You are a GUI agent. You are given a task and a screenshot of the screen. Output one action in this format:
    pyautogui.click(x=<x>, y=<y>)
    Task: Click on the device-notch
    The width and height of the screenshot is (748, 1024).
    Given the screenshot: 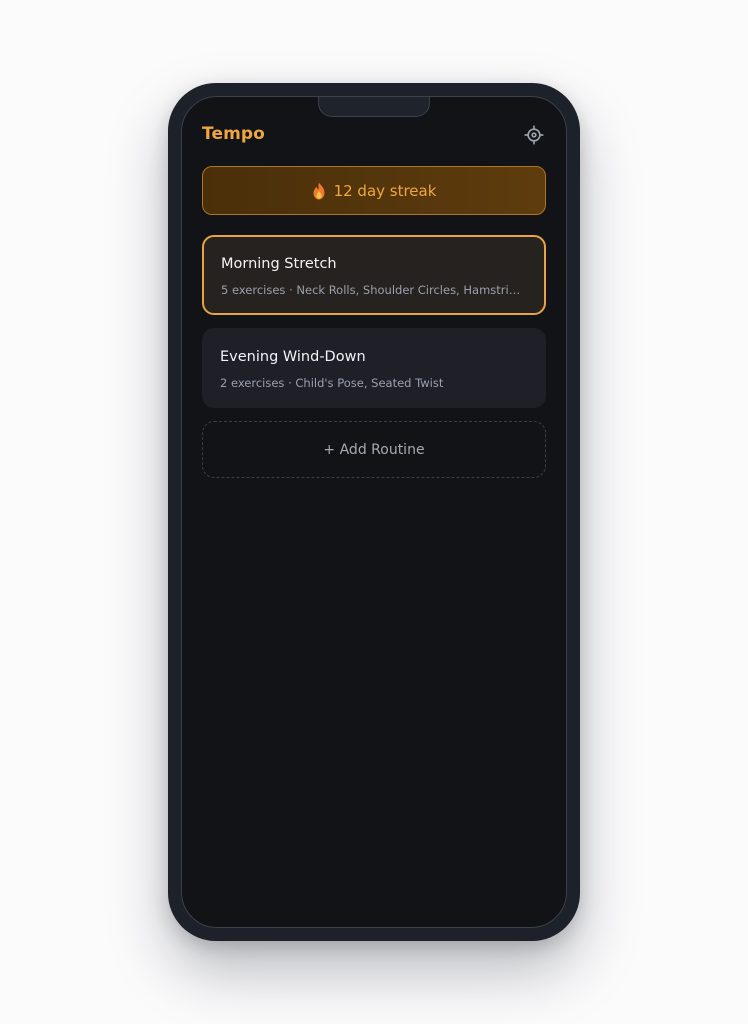 What is the action you would take?
    pyautogui.click(x=374, y=107)
    